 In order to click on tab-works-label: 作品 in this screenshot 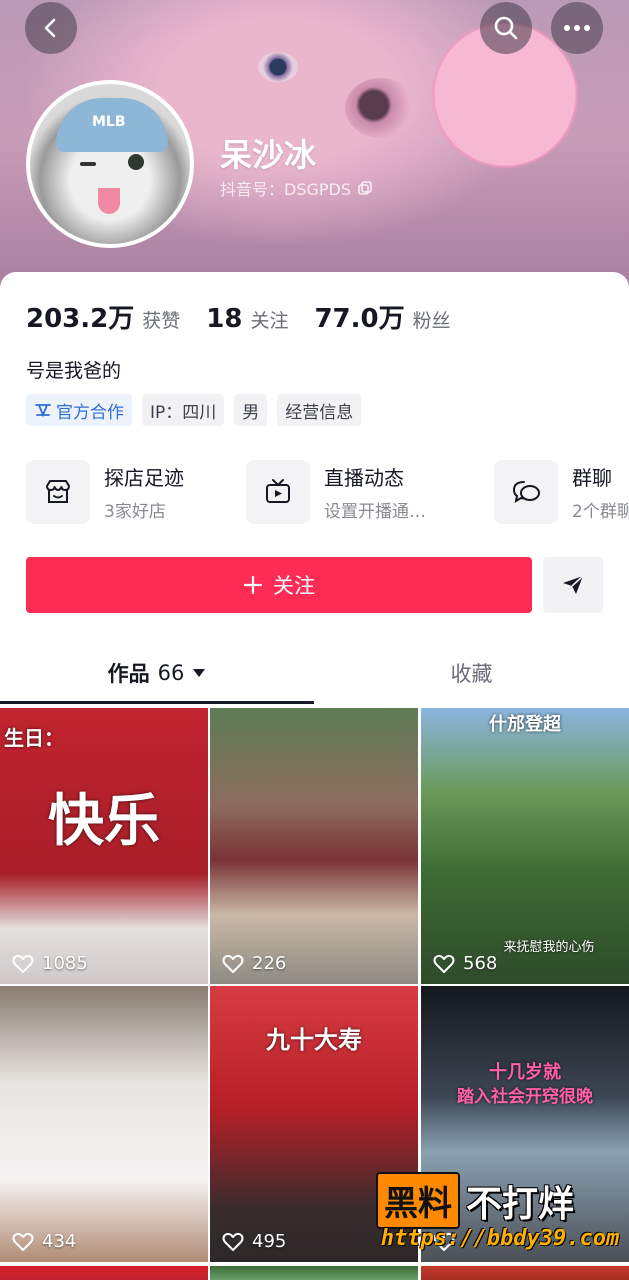, I will do `click(128, 674)`.